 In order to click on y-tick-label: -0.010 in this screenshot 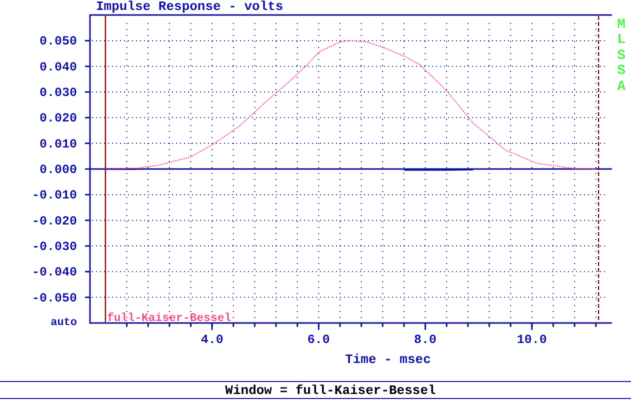, I will do `click(54, 195)`.